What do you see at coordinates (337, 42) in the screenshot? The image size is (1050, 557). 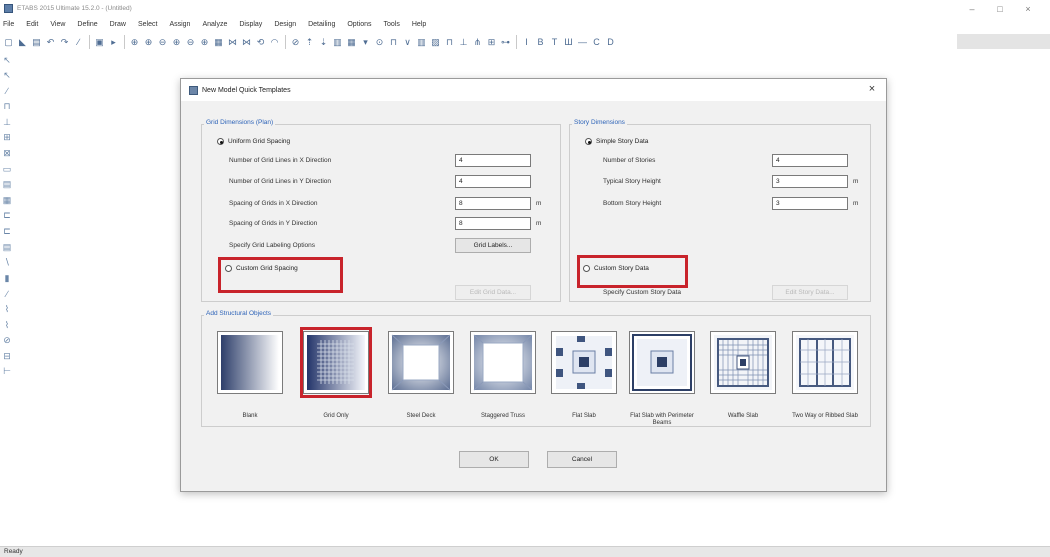 I see `display-options-icon: ▥` at bounding box center [337, 42].